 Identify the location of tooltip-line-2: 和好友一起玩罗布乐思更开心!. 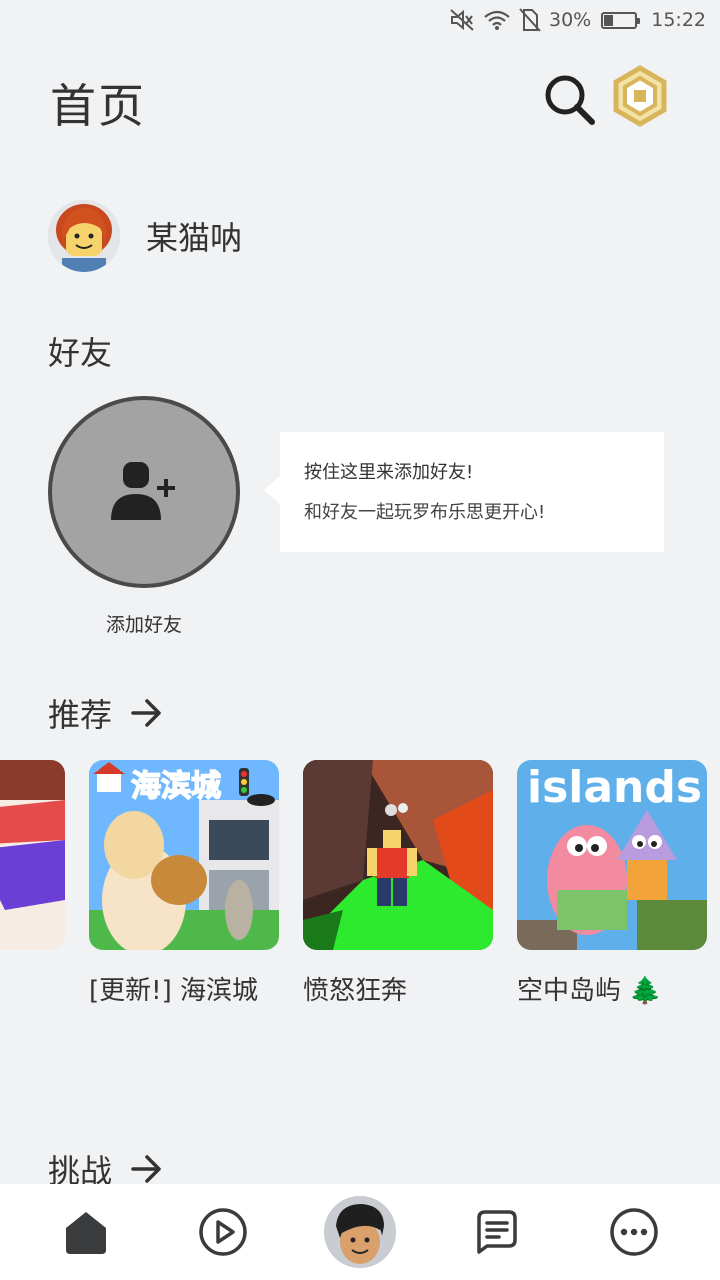
(425, 512).